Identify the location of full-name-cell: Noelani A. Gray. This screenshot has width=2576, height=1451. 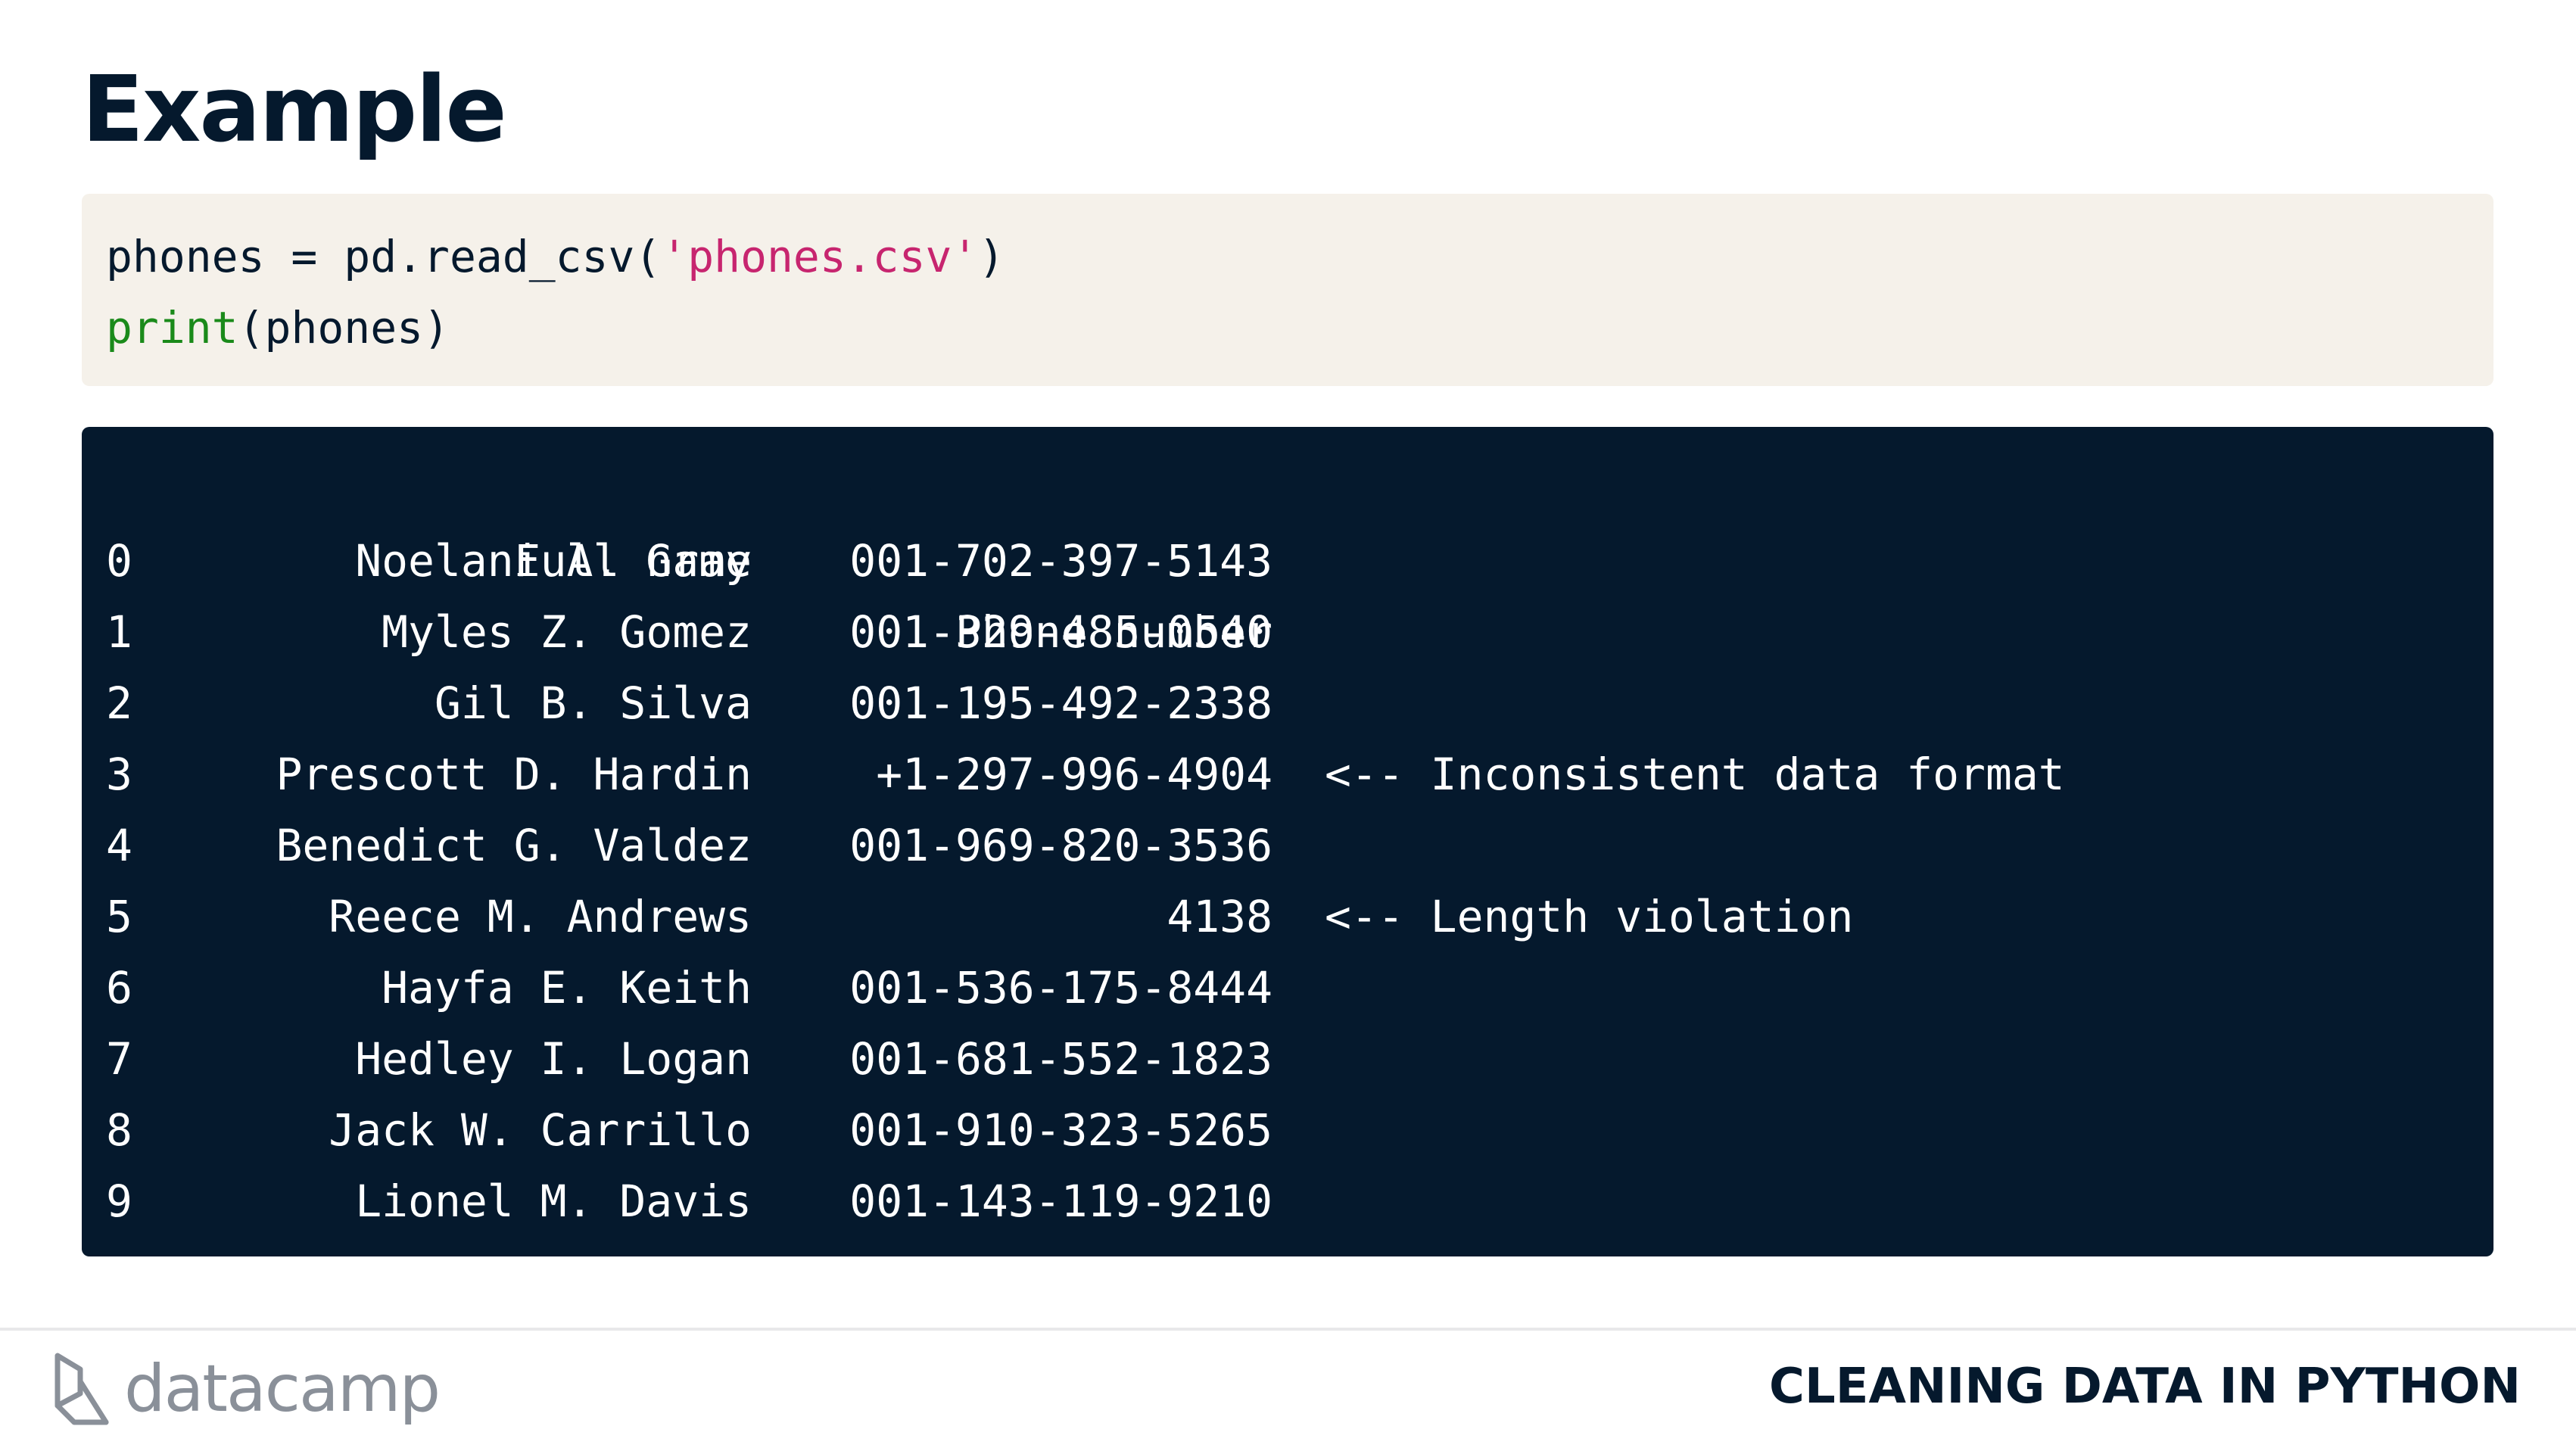
(553, 561).